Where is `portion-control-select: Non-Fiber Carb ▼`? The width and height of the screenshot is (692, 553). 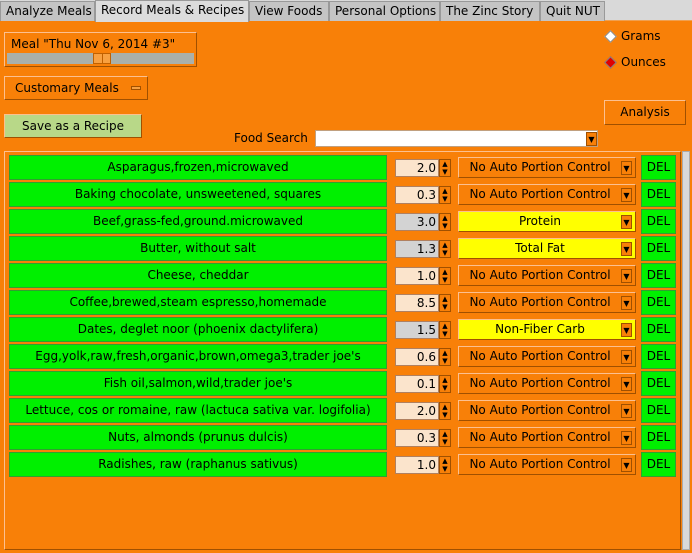 portion-control-select: Non-Fiber Carb ▼ is located at coordinates (547, 329).